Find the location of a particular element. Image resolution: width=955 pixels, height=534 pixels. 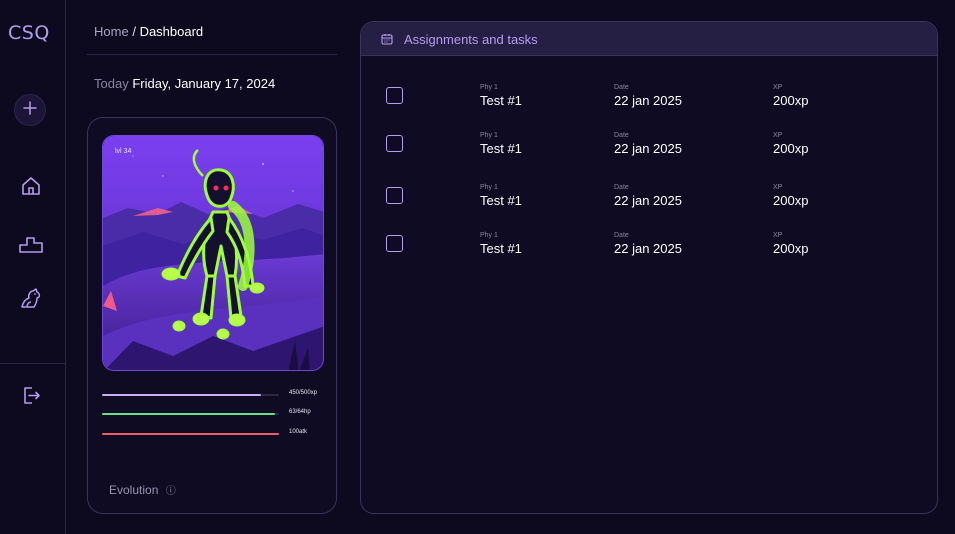

evolution-section: Evolution ⓘ is located at coordinates (142, 489).